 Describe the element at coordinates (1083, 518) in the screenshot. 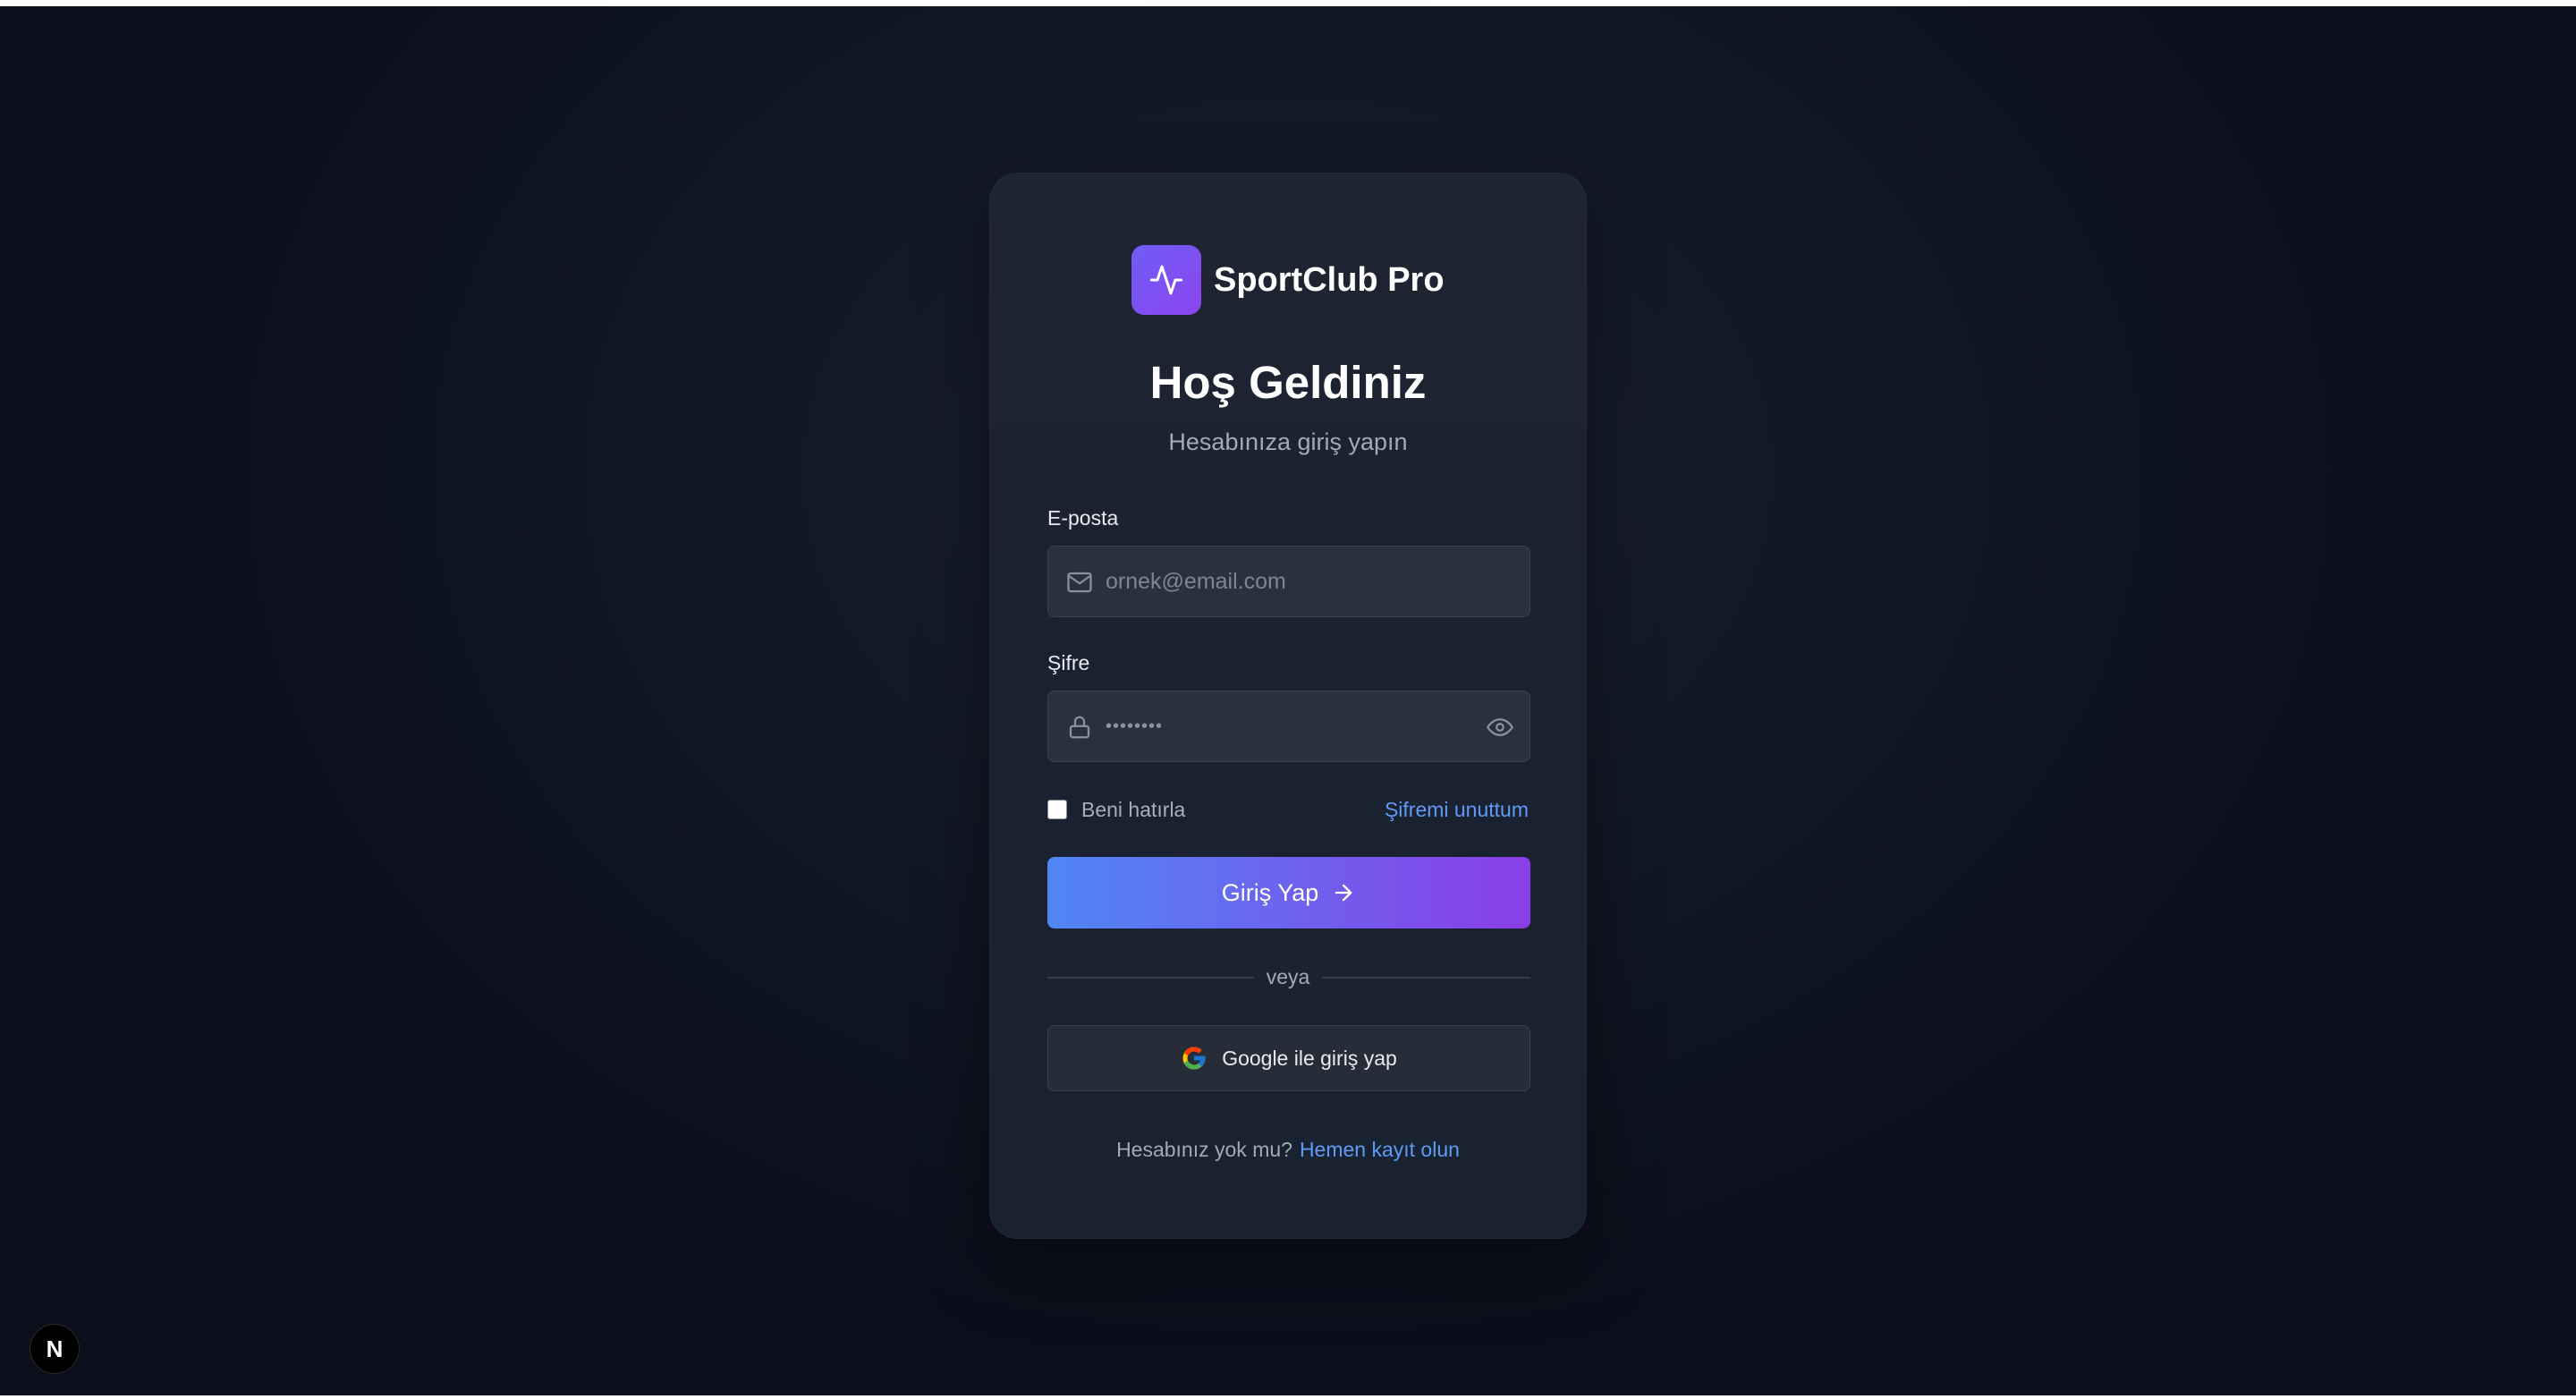

I see `email-label: E-posta` at that location.